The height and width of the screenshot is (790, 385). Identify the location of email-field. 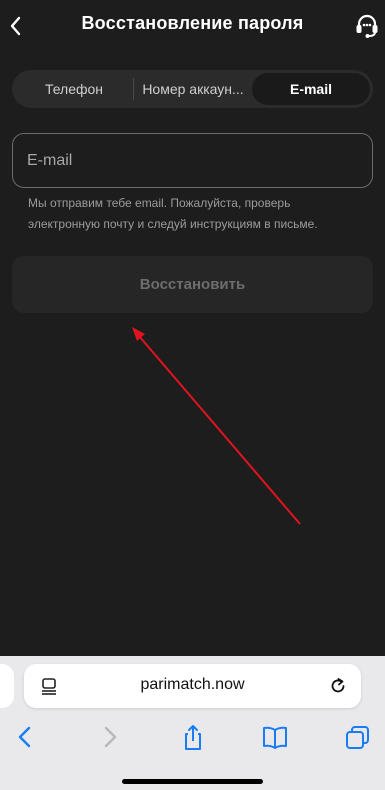
(192, 160).